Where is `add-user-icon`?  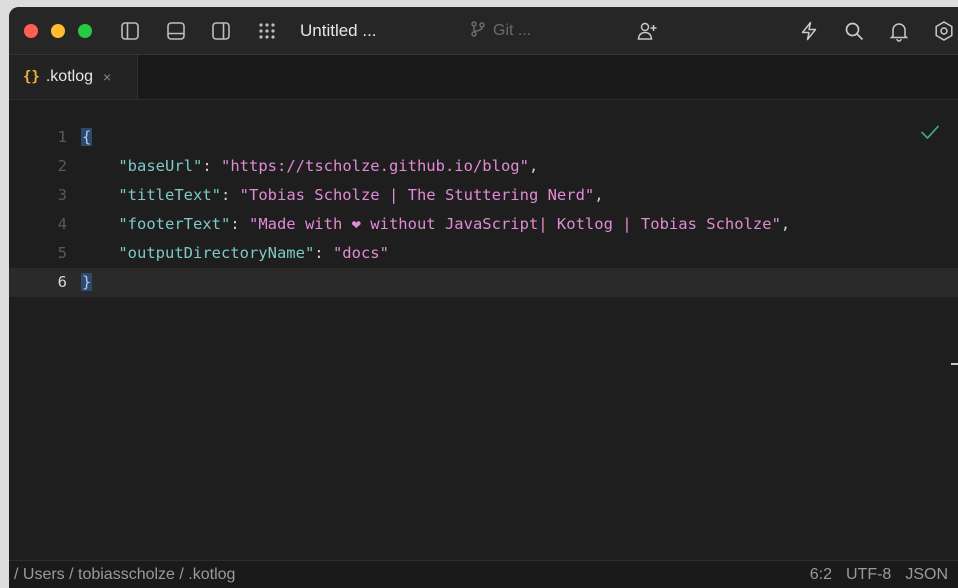 add-user-icon is located at coordinates (647, 31).